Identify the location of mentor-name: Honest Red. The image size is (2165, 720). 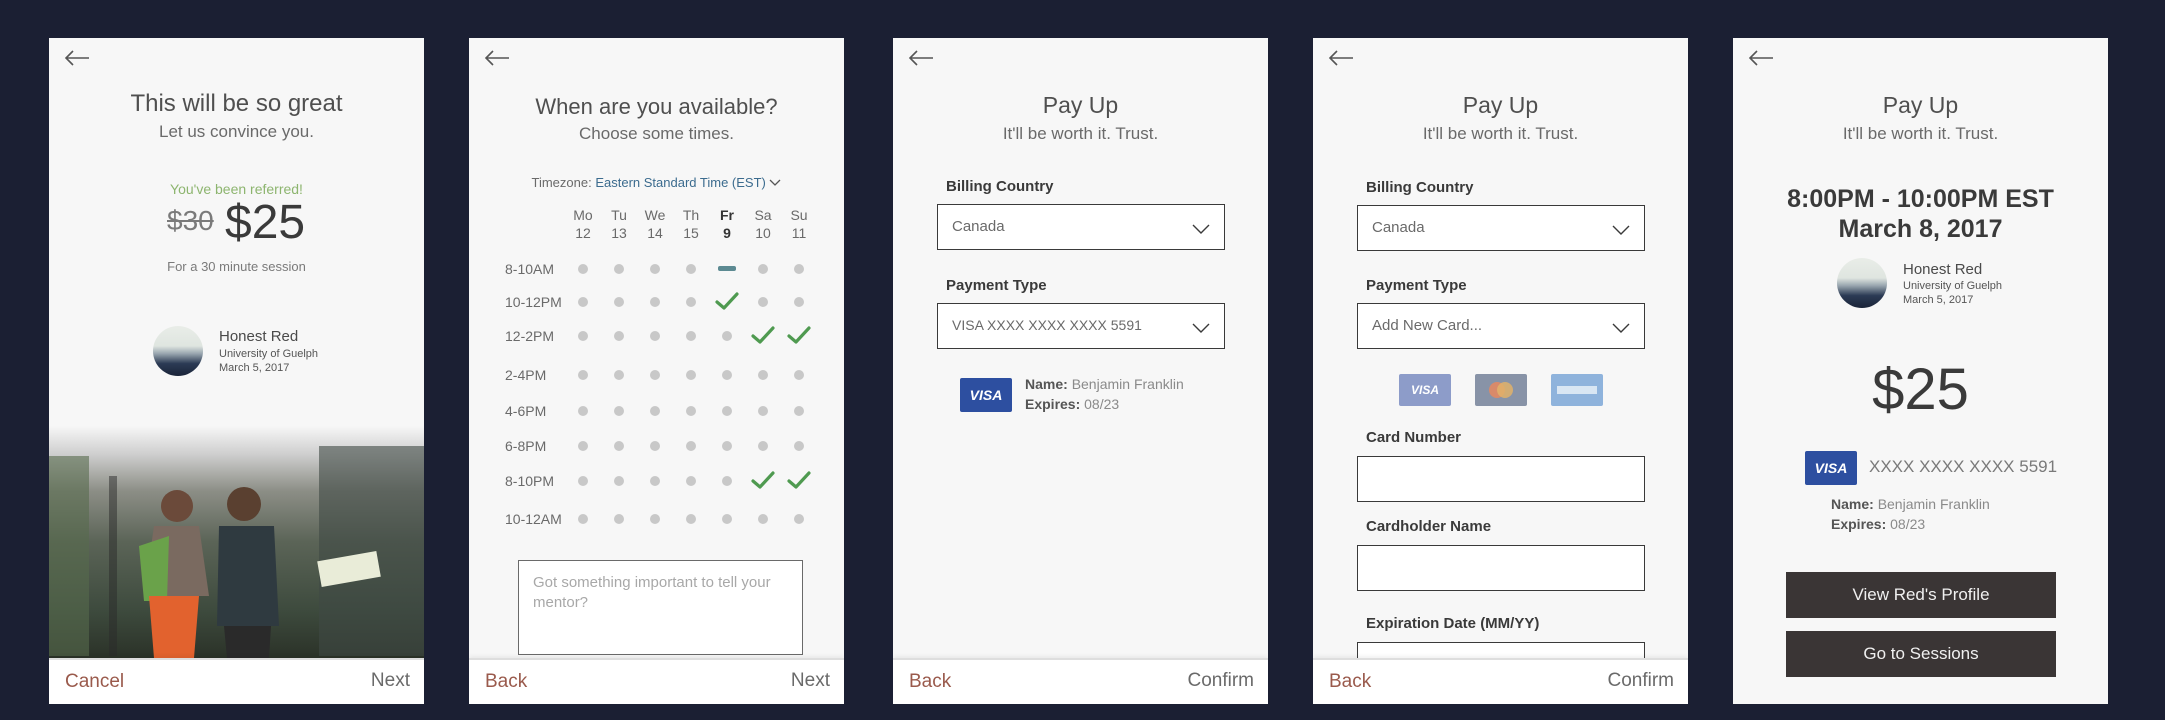
(259, 336).